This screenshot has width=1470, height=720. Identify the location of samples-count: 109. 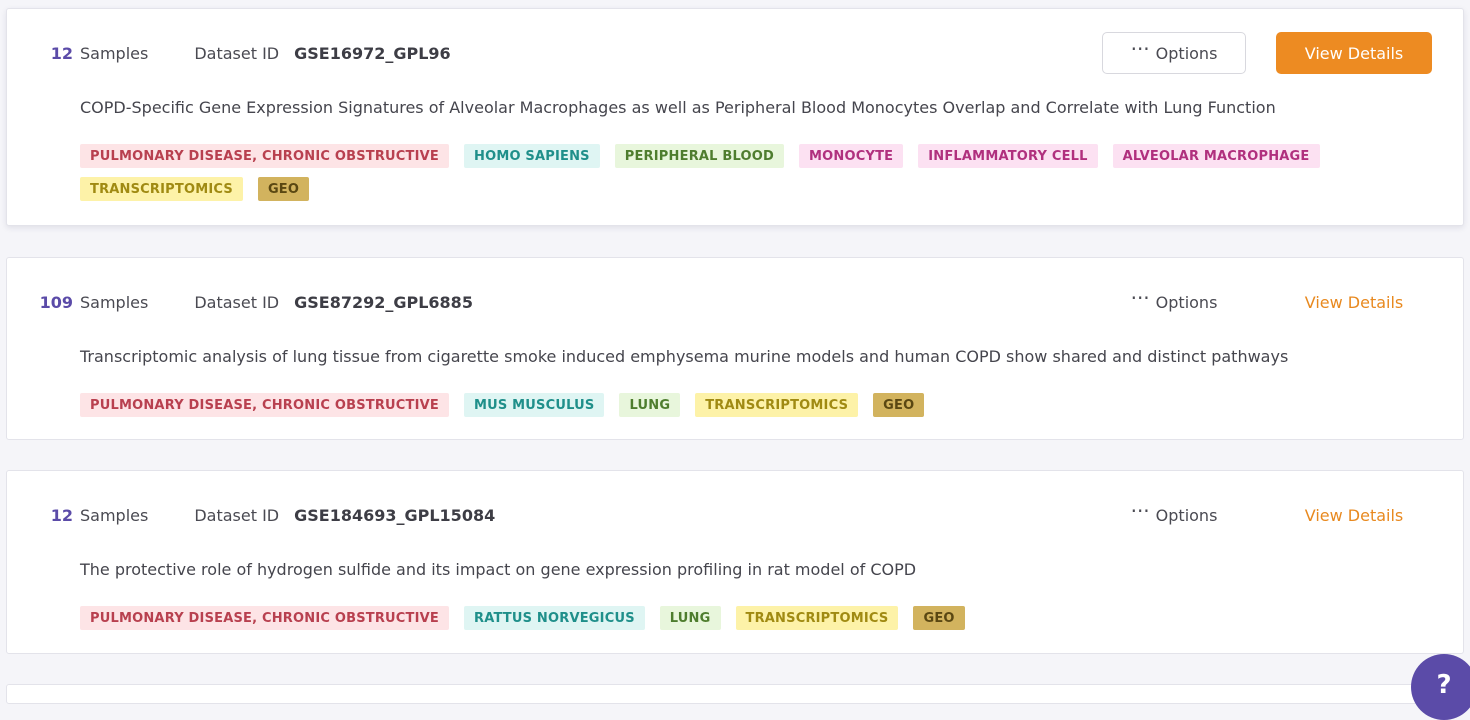
(56, 302).